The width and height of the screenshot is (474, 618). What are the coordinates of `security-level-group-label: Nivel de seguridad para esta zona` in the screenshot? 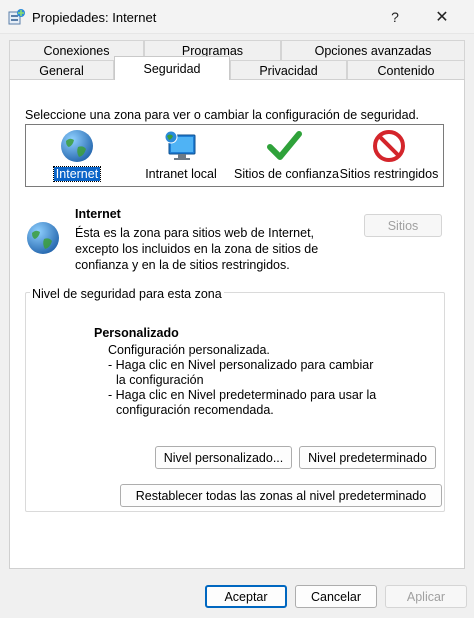 It's located at (127, 294).